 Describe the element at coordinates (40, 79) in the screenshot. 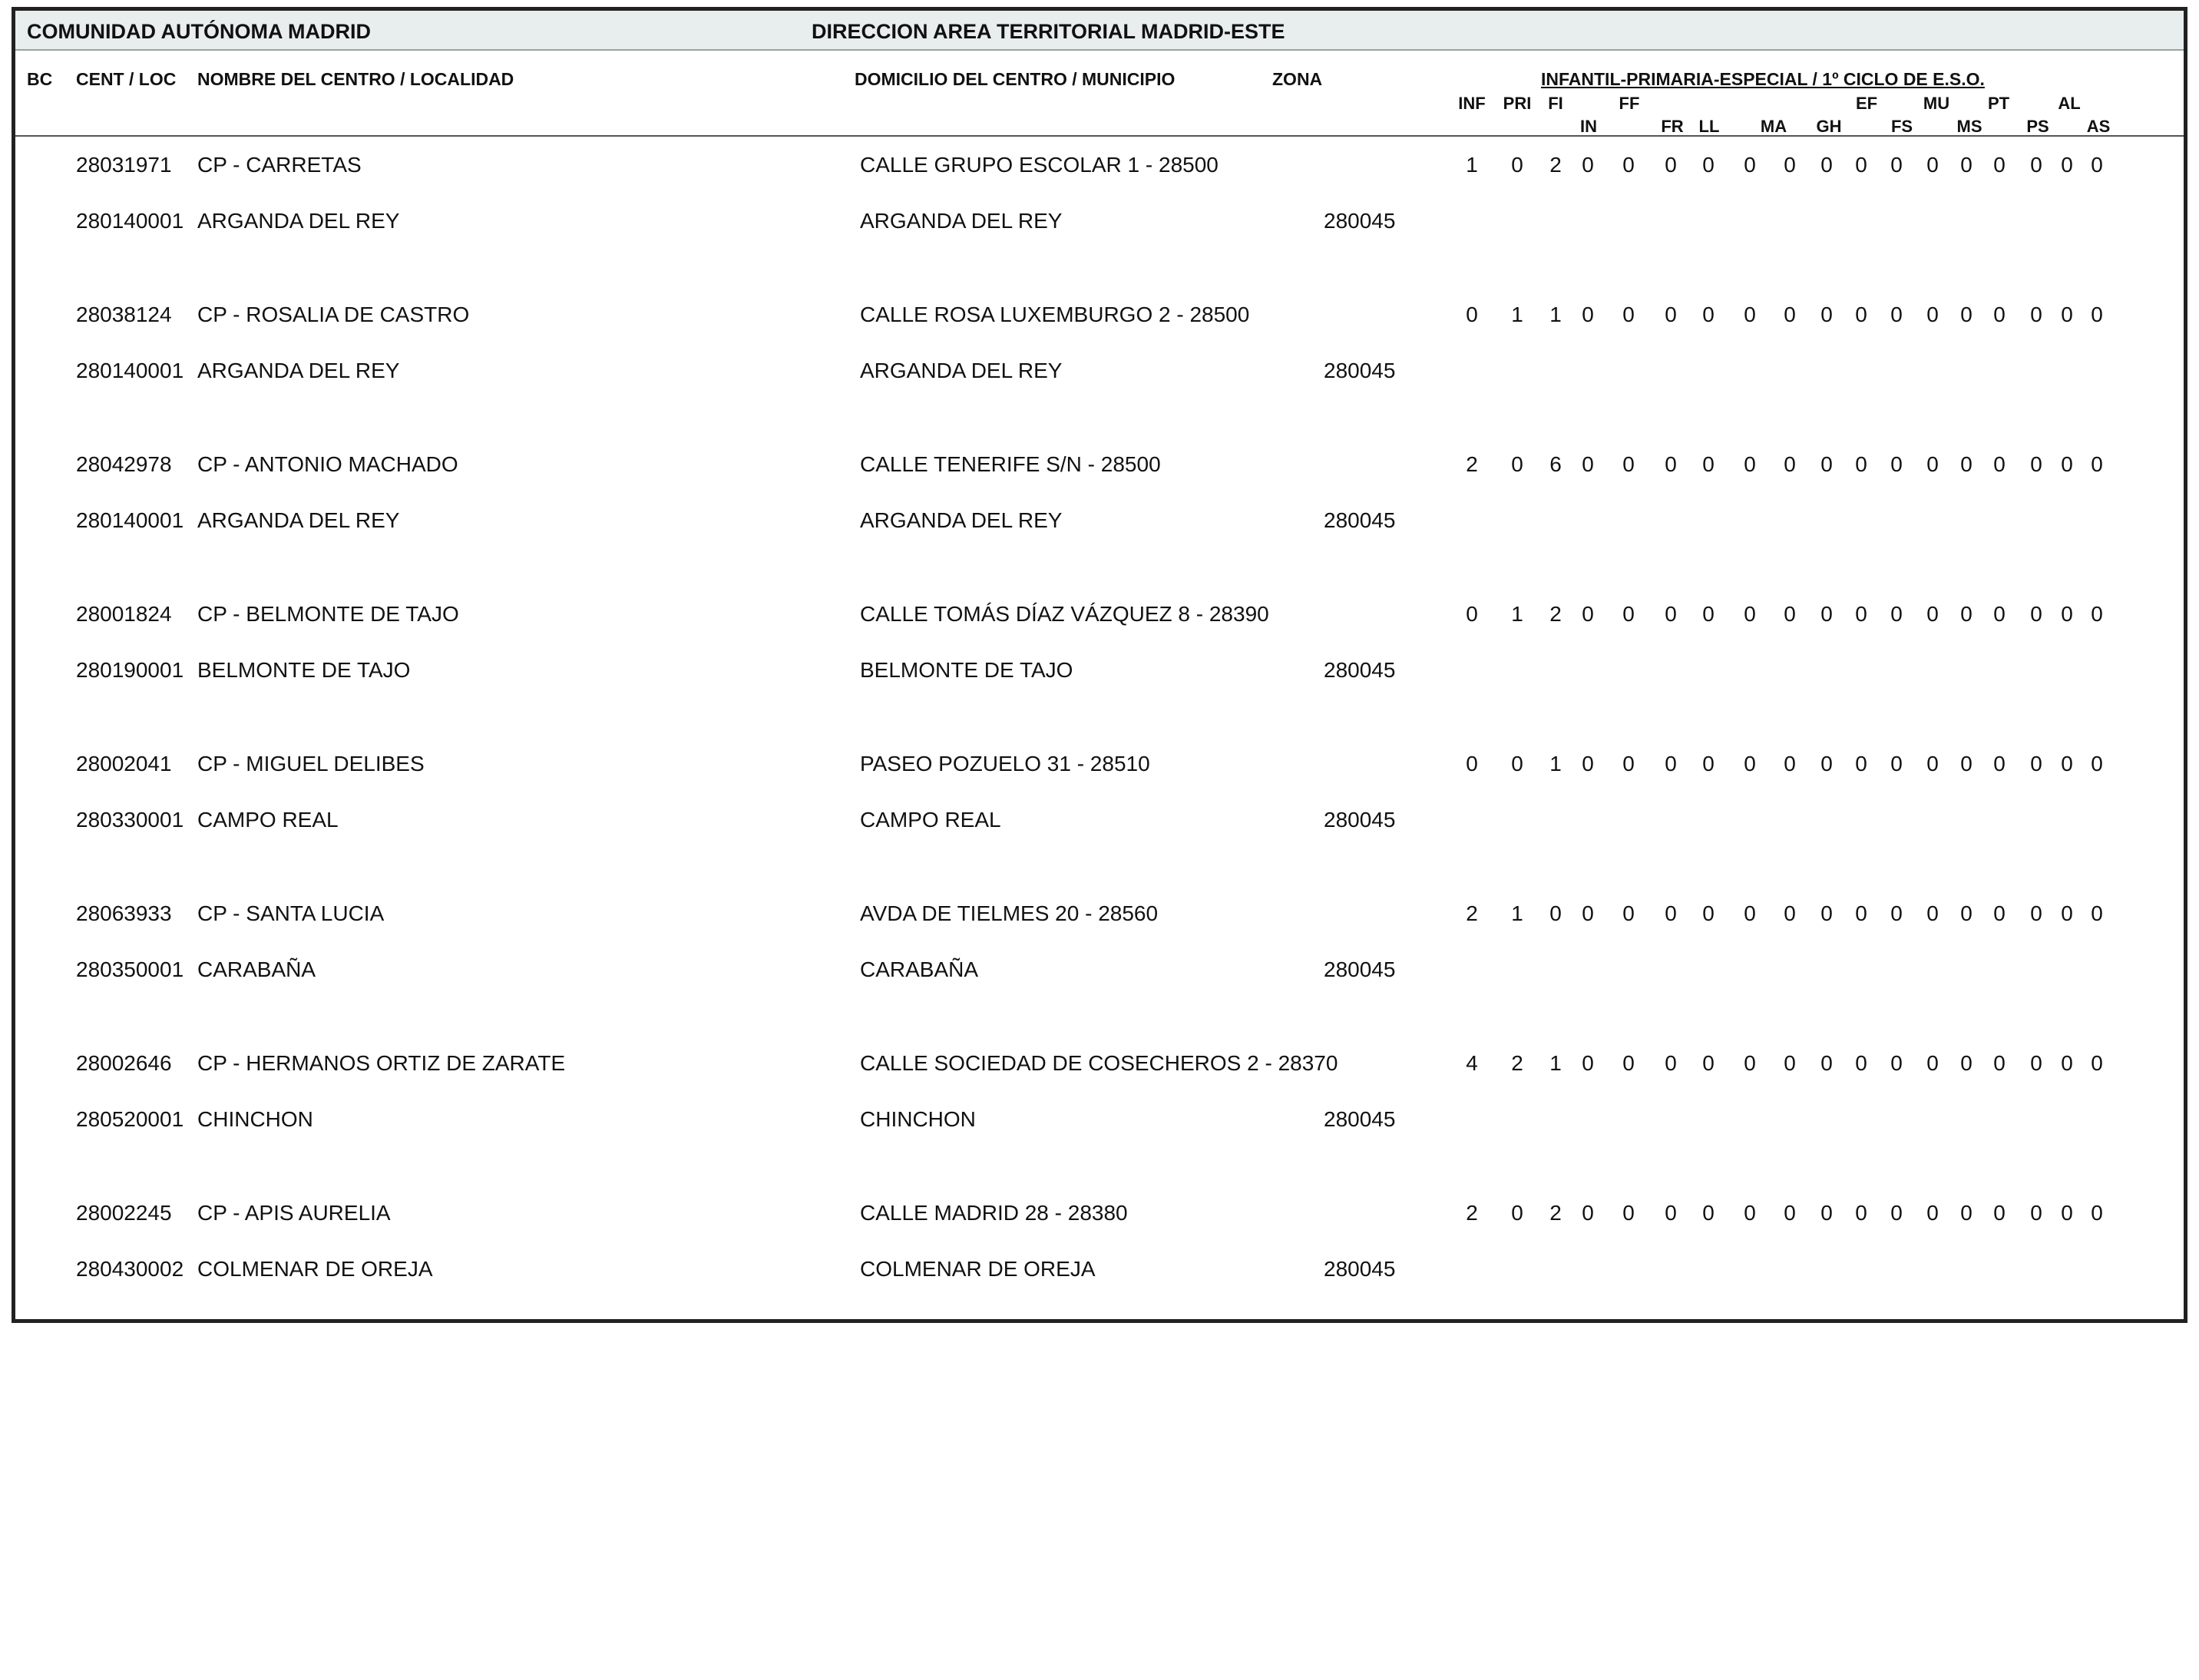

I see `column-header-bc: BC` at that location.